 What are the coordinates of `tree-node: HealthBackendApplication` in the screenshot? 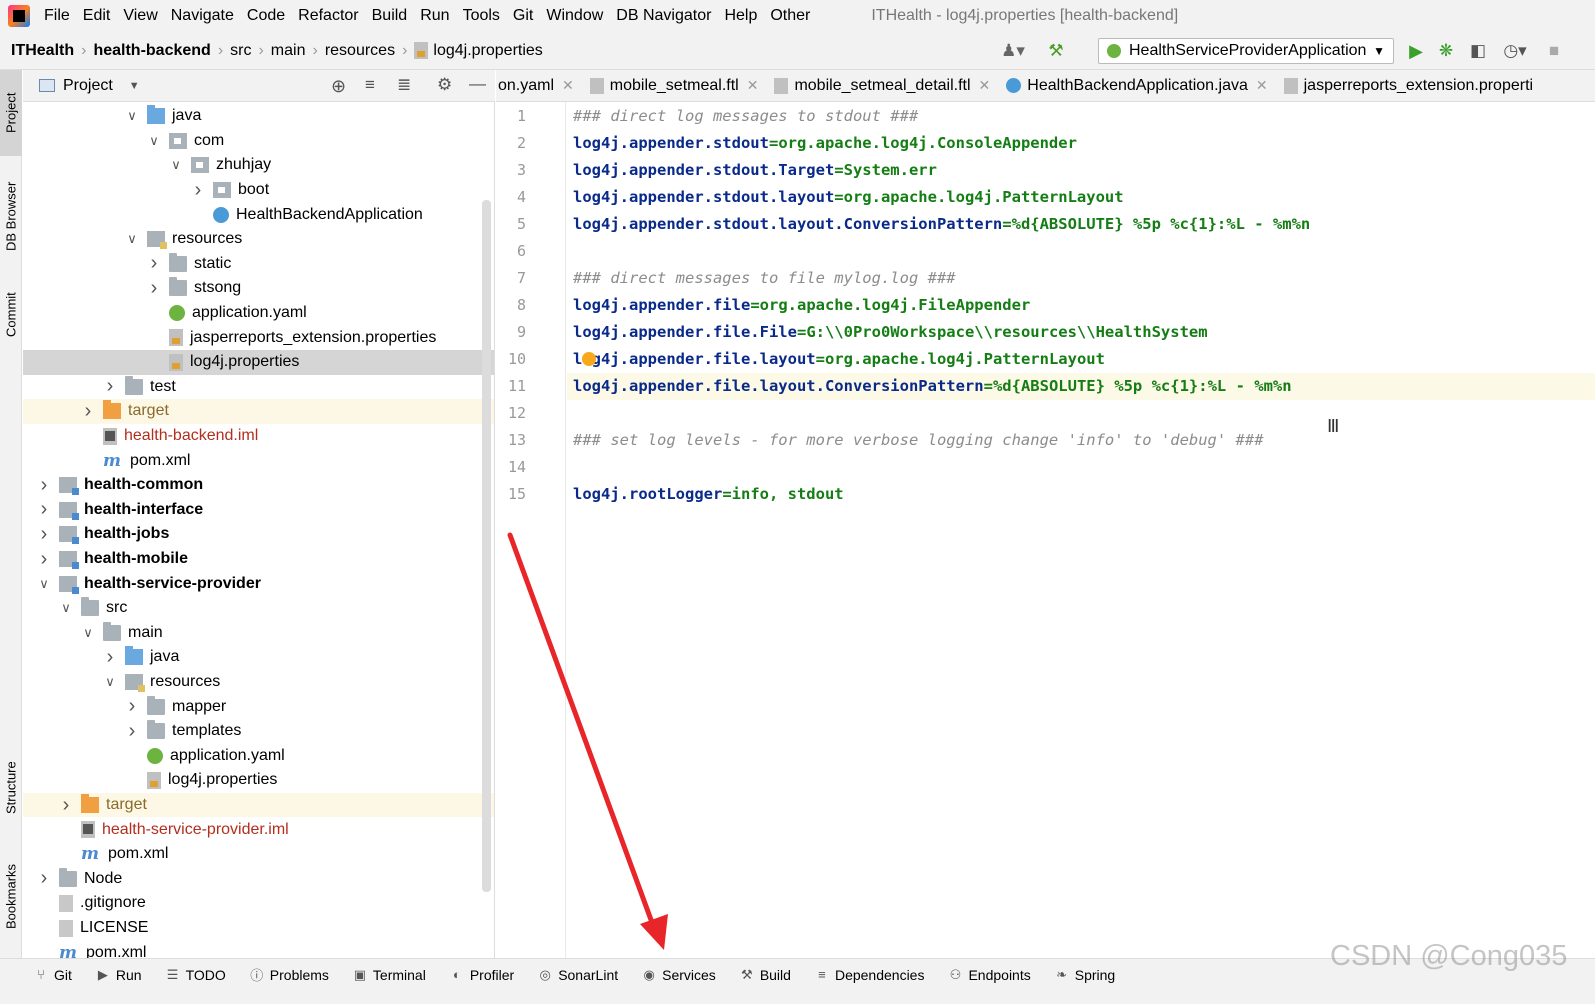 It's located at (258, 214).